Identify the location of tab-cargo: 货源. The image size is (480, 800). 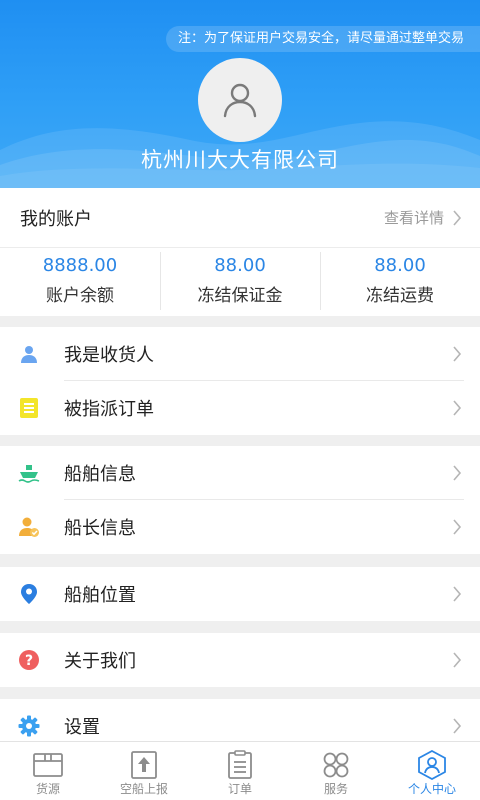
(48, 771).